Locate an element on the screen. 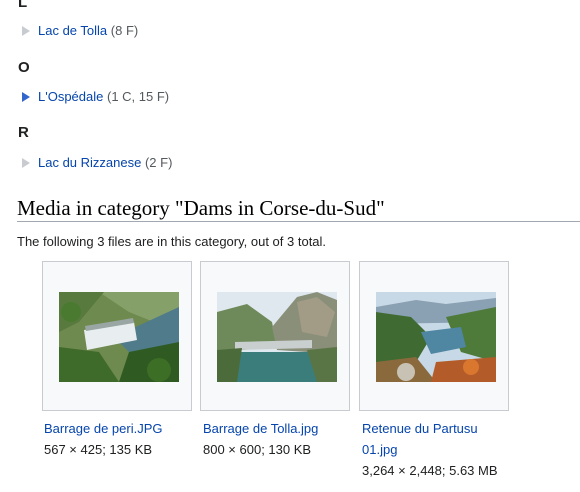 This screenshot has width=580, height=492. thumbnail-partusu-reservoir is located at coordinates (436, 337).